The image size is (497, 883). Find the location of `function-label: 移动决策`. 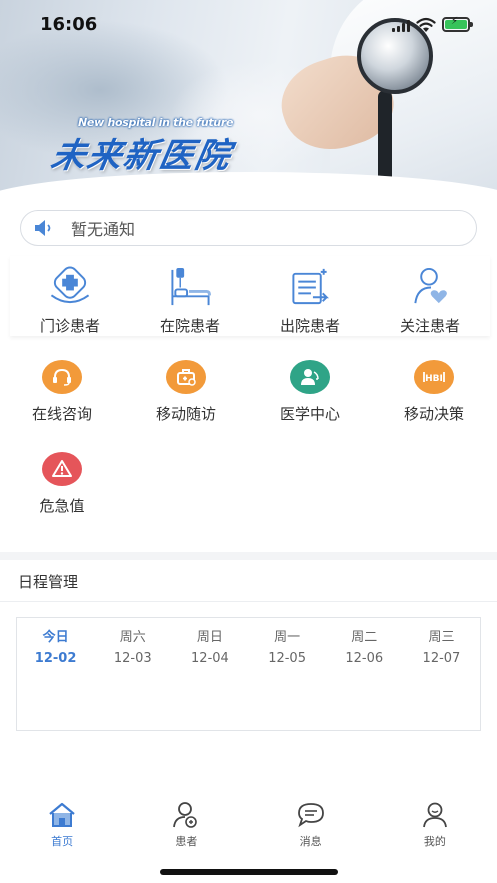

function-label: 移动决策 is located at coordinates (433, 414).